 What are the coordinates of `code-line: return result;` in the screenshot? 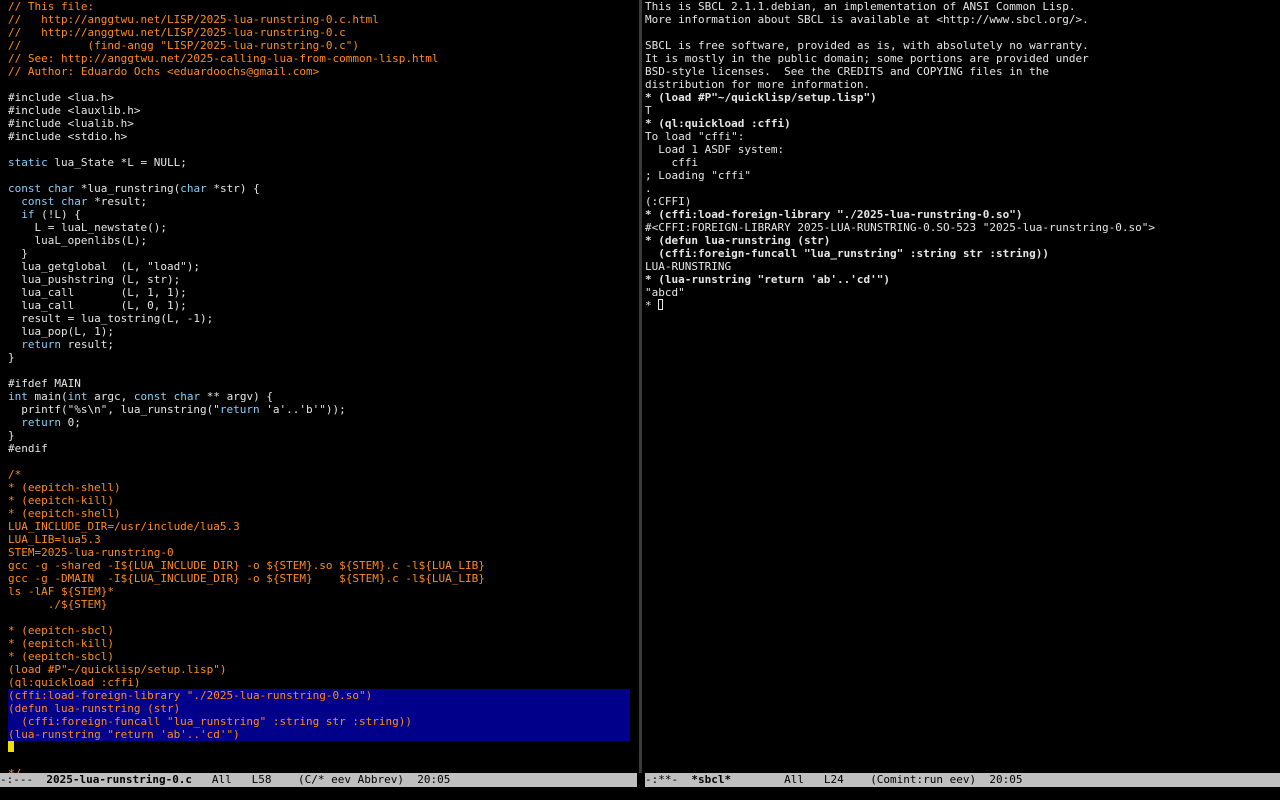 It's located at (67, 344).